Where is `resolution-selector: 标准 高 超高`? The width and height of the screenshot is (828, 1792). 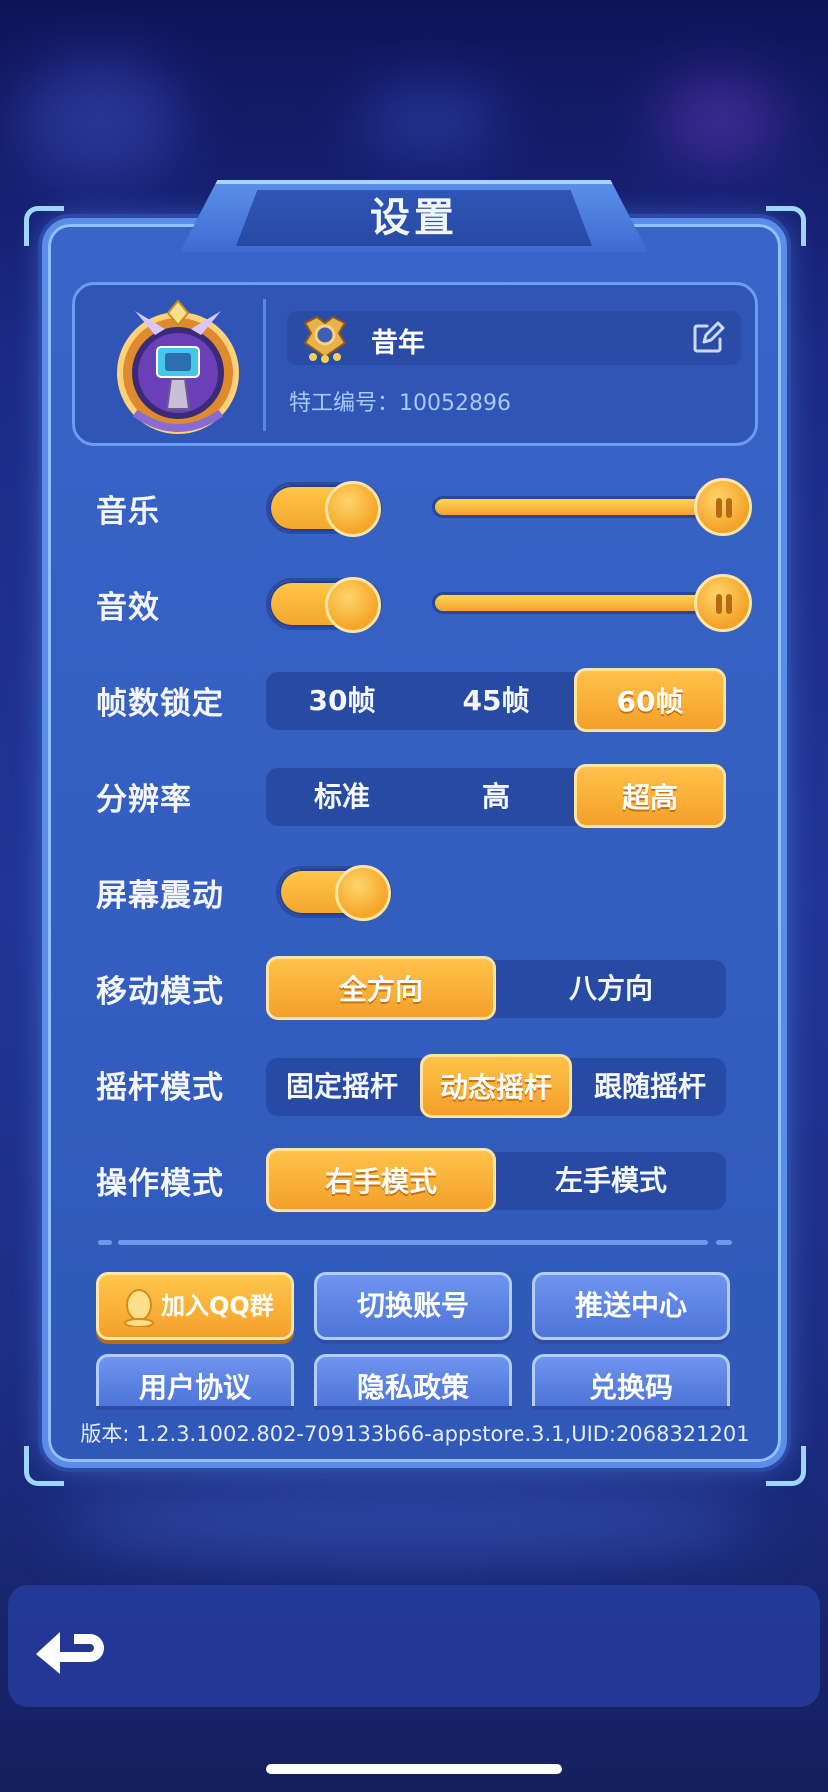
resolution-selector: 标准 高 超高 is located at coordinates (496, 796).